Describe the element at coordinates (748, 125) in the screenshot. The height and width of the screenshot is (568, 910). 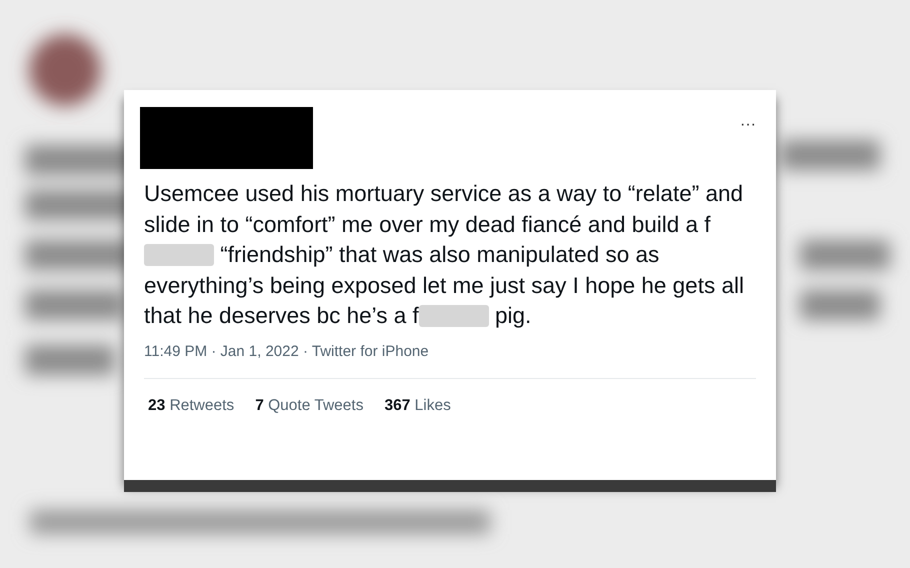
I see `more-button: ···` at that location.